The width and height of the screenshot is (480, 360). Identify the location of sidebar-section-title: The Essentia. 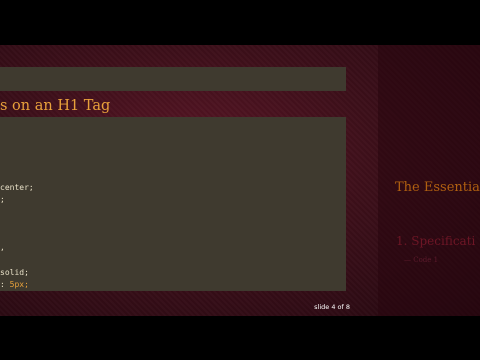
(437, 187).